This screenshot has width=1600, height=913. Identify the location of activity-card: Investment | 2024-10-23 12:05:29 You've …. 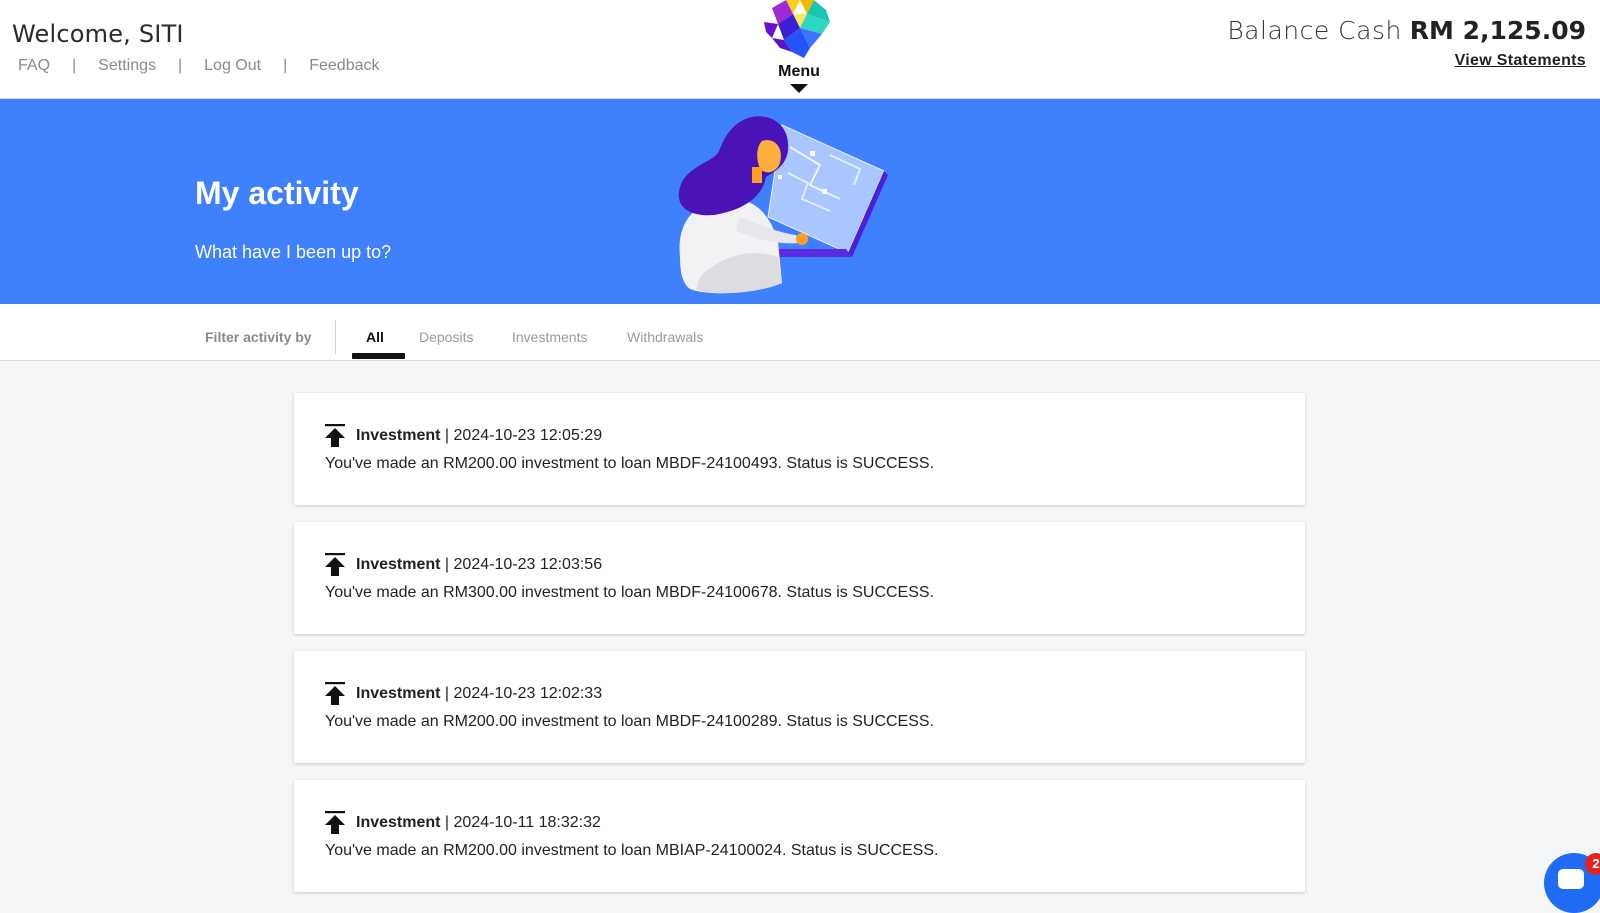
(799, 449).